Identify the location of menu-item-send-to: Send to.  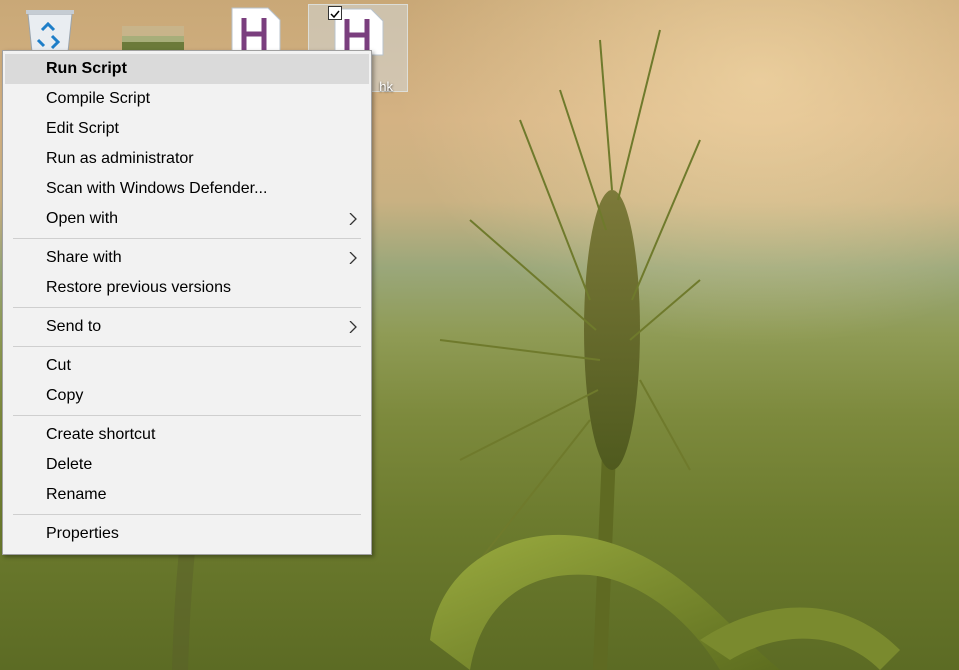
(187, 327).